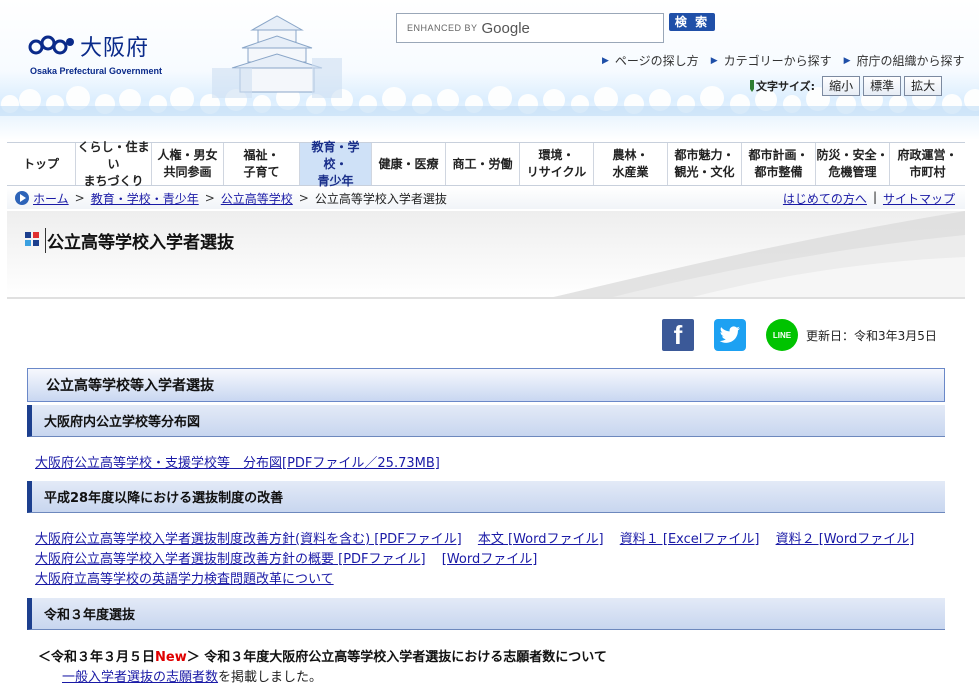 Image resolution: width=979 pixels, height=699 pixels. I want to click on nav-item-urban-planning: 都市計画・ 都市整備, so click(778, 164).